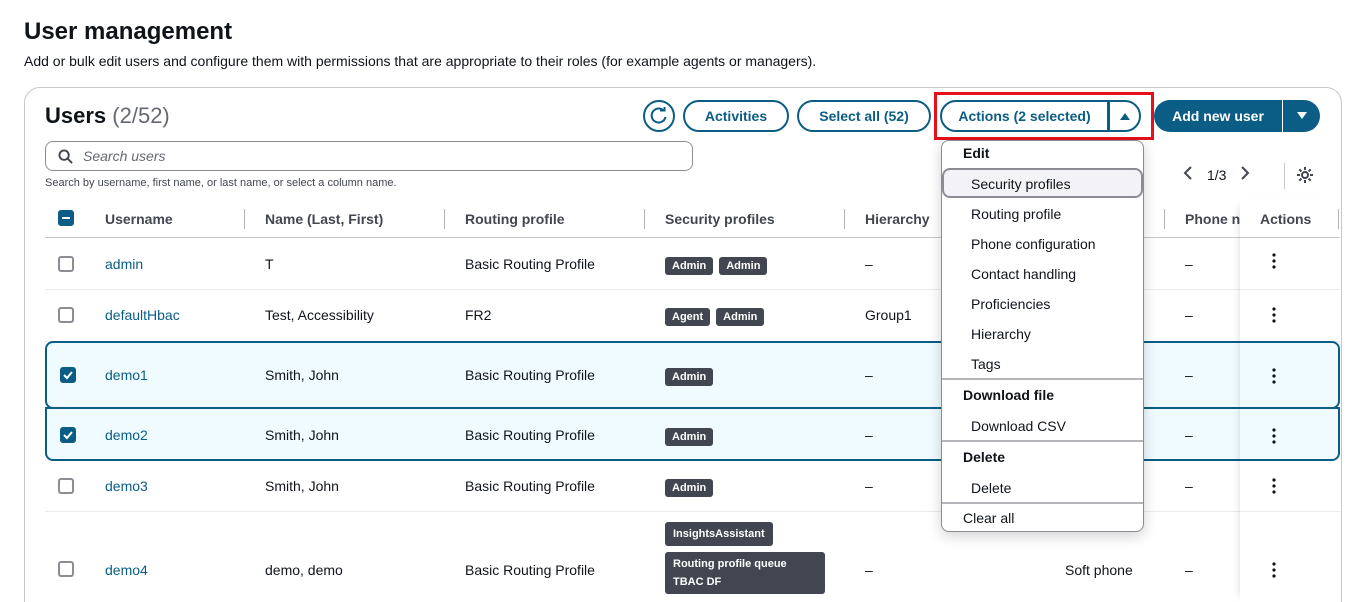 This screenshot has width=1365, height=602. I want to click on username-link: demo1, so click(126, 375).